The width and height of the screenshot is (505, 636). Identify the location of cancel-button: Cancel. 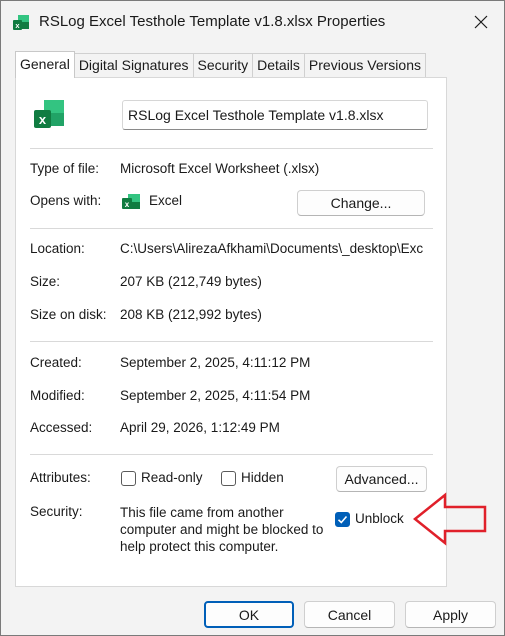
(349, 614).